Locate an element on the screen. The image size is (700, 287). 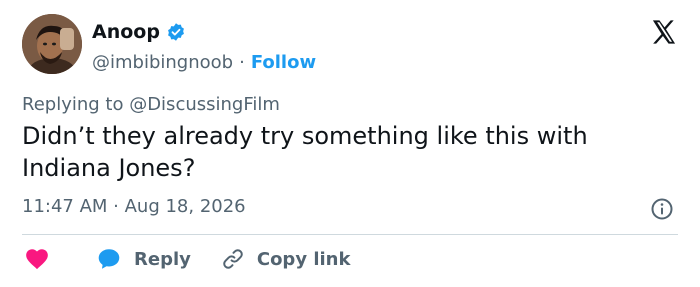
reply-bubble-icon is located at coordinates (109, 259).